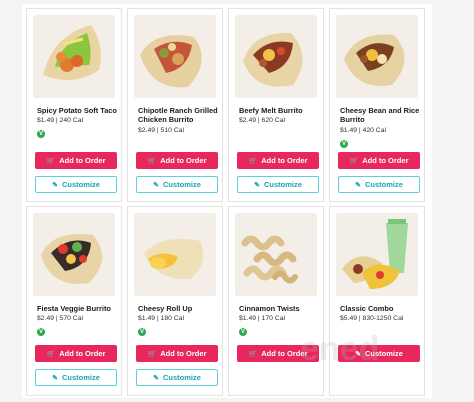 The width and height of the screenshot is (474, 402). Describe the element at coordinates (161, 130) in the screenshot. I see `item-price-calories: $2.49 | 510 Cal` at that location.